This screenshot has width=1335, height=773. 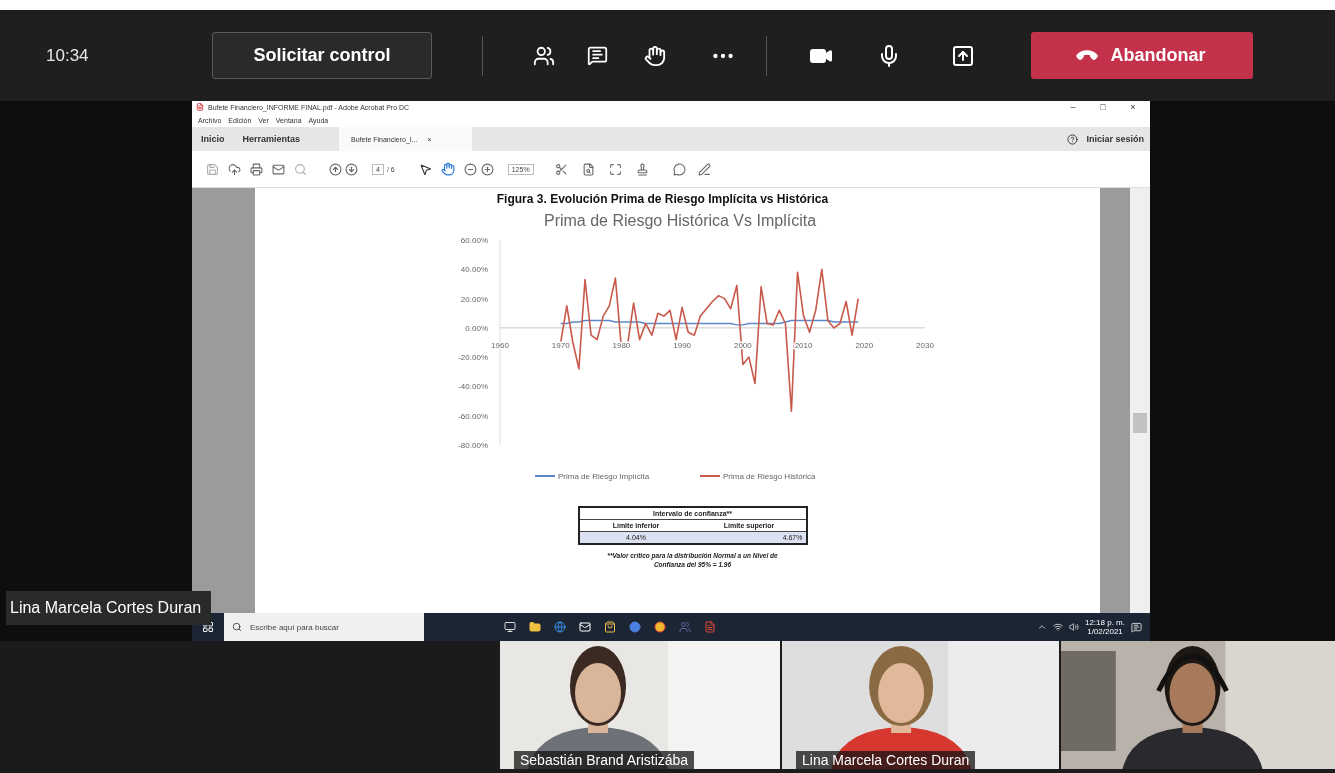 I want to click on pen-icon, so click(x=704, y=169).